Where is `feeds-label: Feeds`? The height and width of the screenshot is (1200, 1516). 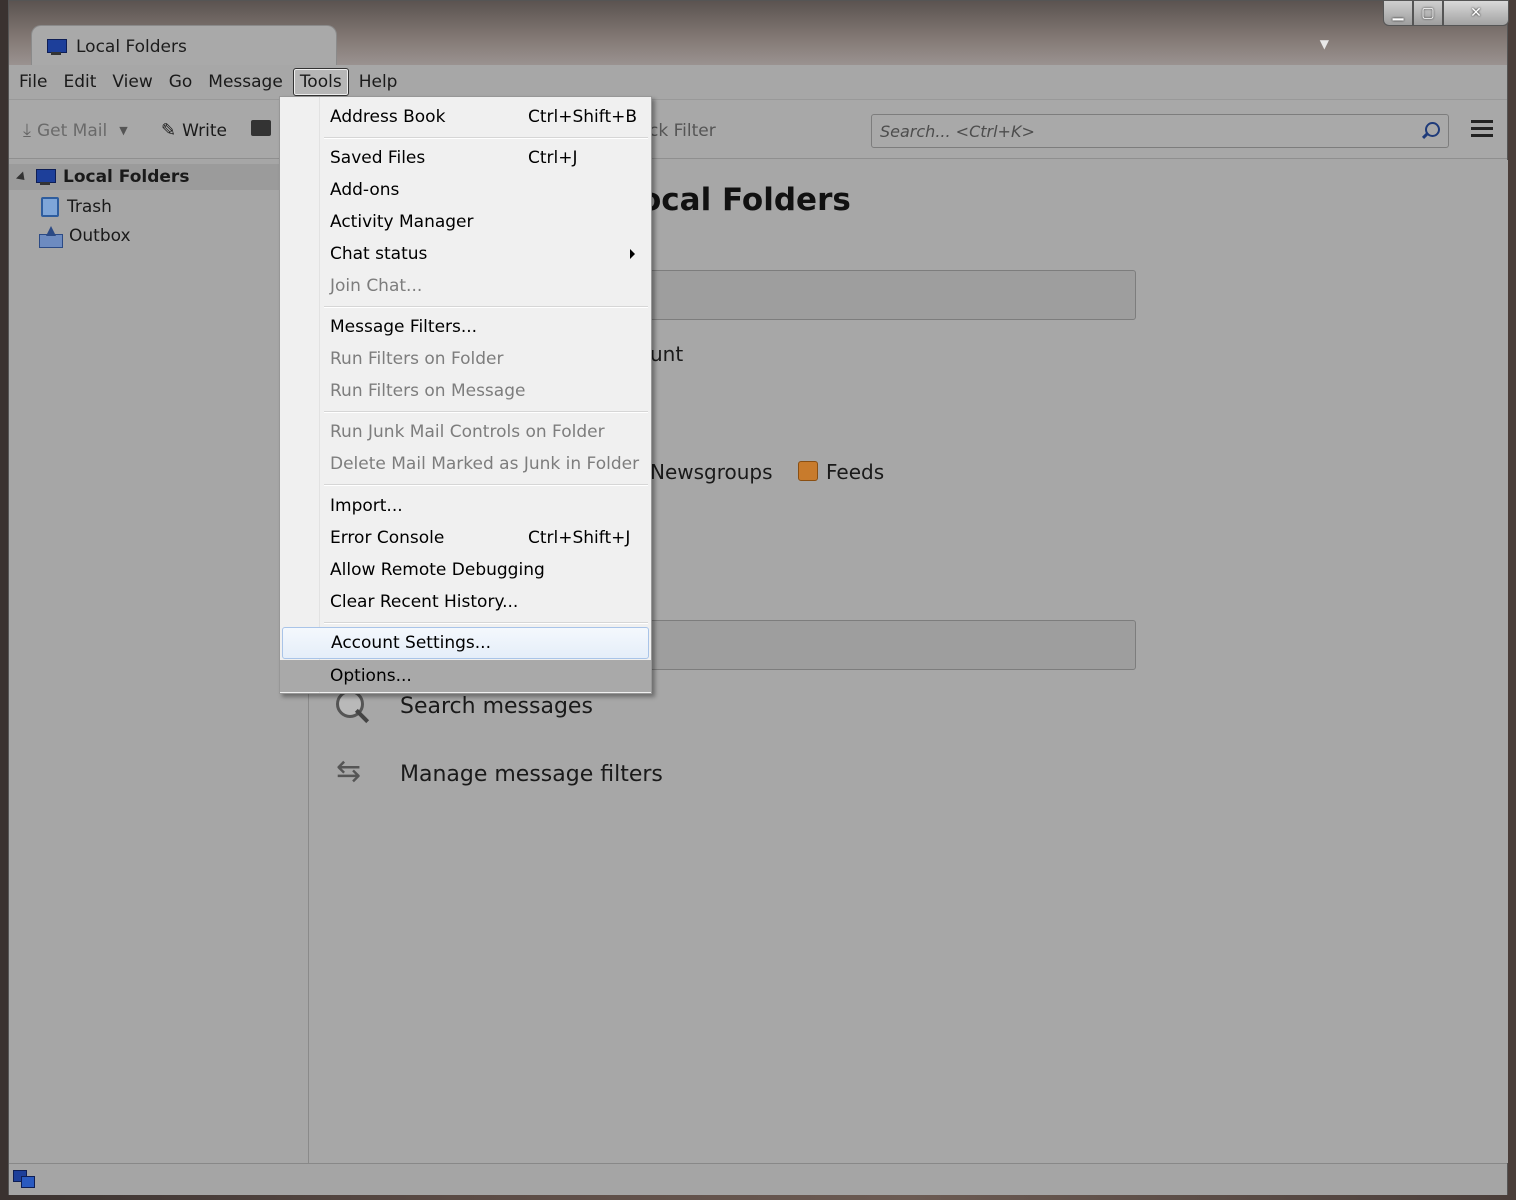
feeds-label: Feeds is located at coordinates (855, 472).